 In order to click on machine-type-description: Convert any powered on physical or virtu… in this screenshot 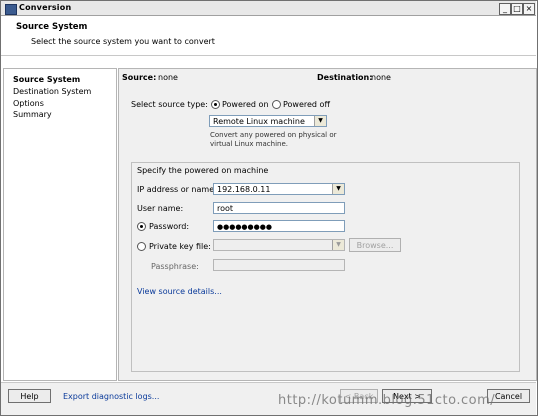, I will do `click(273, 139)`.